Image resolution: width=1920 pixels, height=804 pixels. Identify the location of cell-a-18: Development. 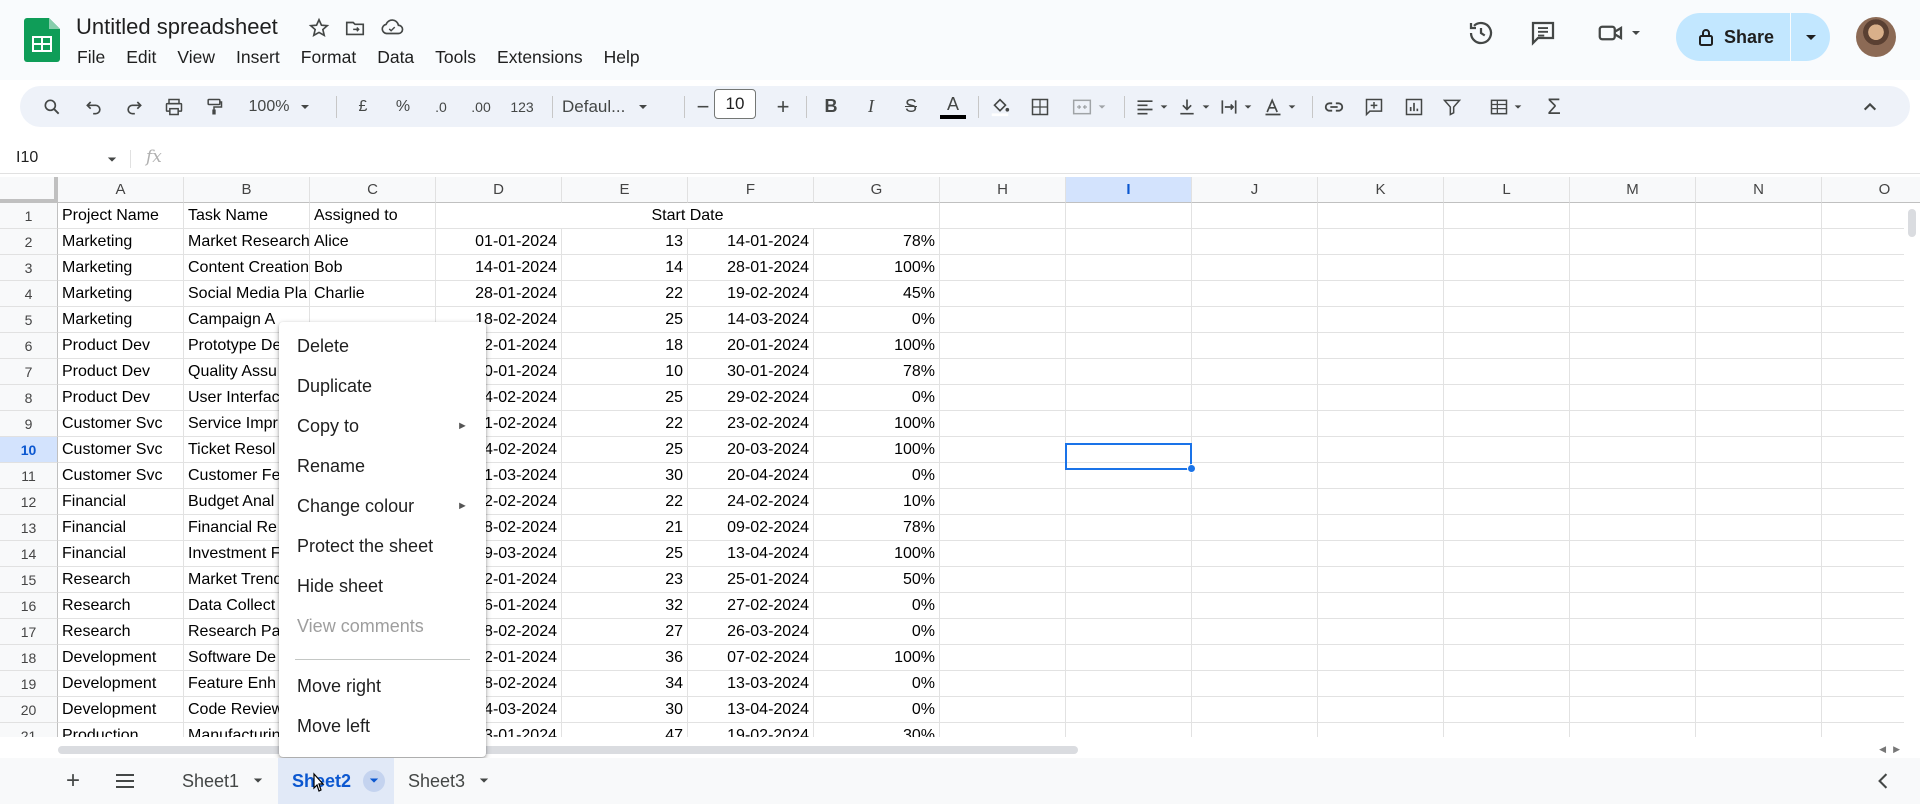
(121, 658).